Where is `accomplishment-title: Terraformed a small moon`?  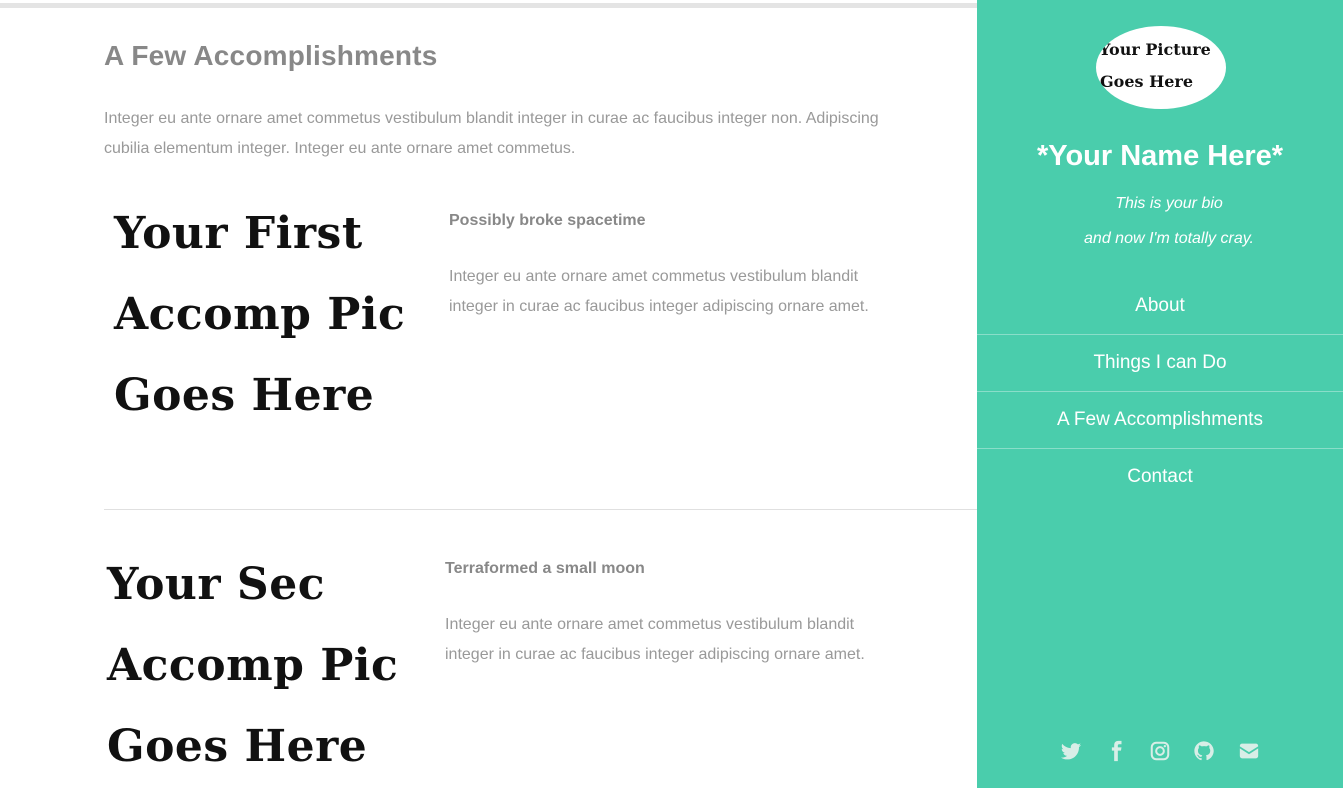
accomplishment-title: Terraformed a small moon is located at coordinates (545, 568).